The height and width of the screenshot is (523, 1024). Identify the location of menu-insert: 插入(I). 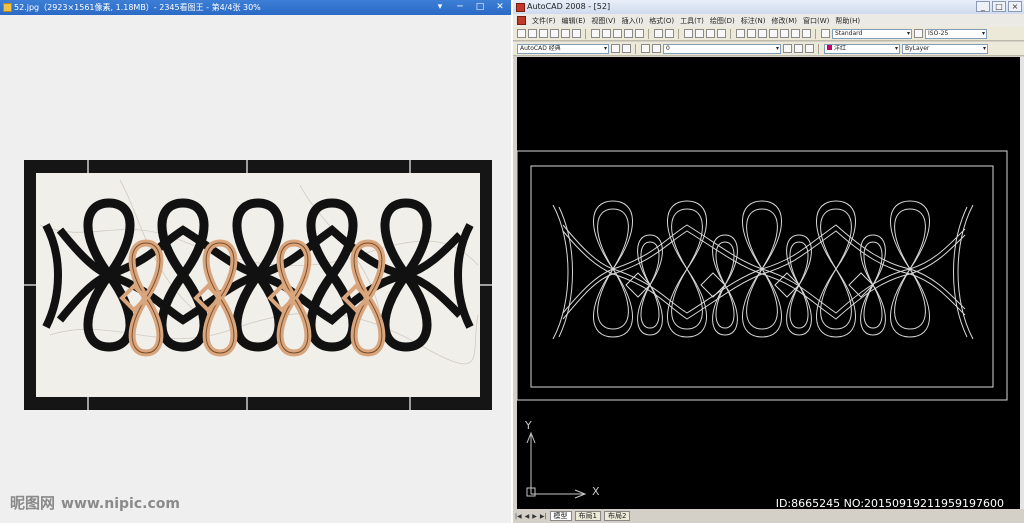
(633, 21).